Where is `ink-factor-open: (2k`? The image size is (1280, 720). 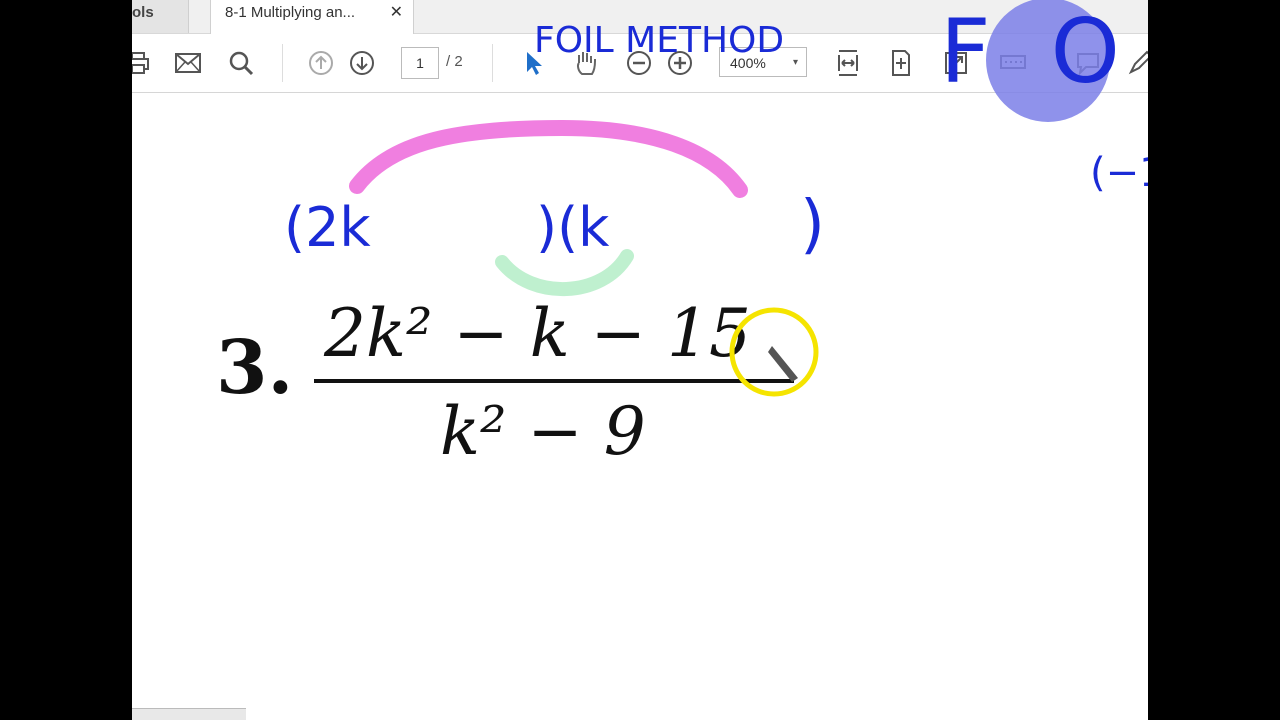
ink-factor-open: (2k is located at coordinates (327, 227).